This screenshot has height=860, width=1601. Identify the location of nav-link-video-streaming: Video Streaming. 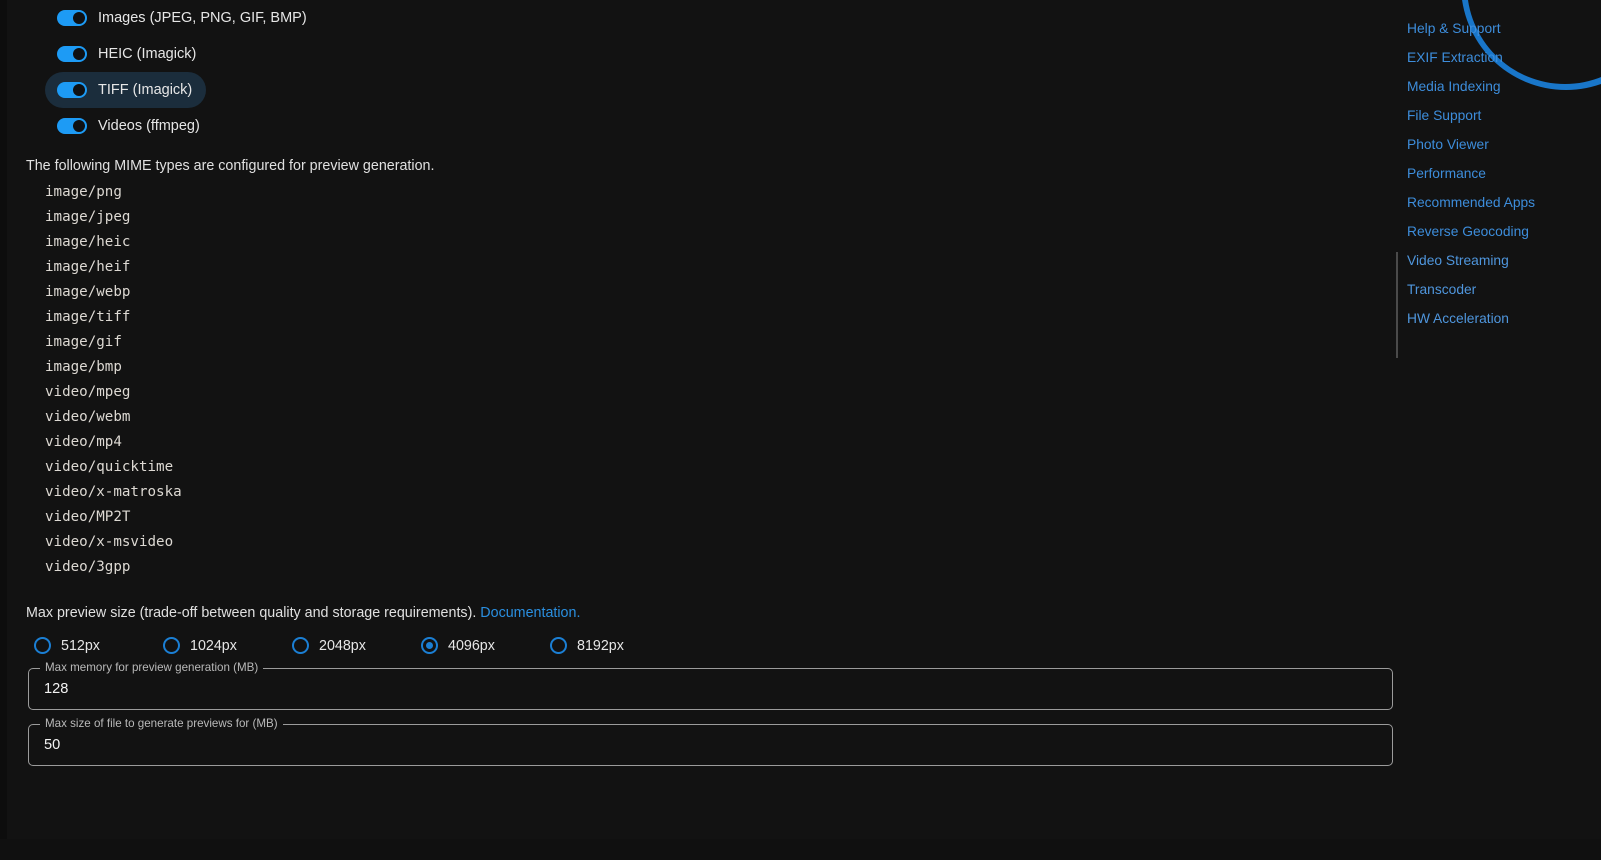
(1497, 260).